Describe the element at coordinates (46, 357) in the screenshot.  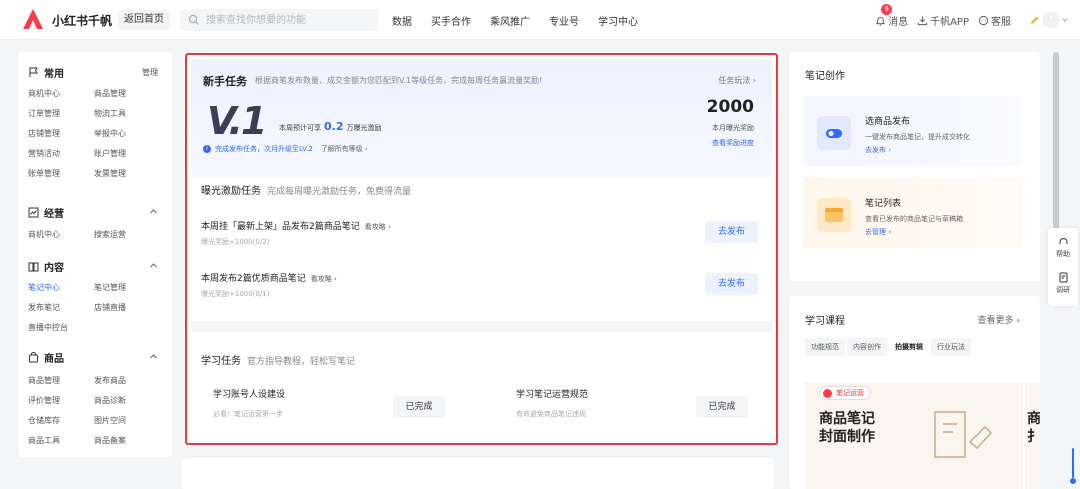
I see `section-goods: 商品` at that location.